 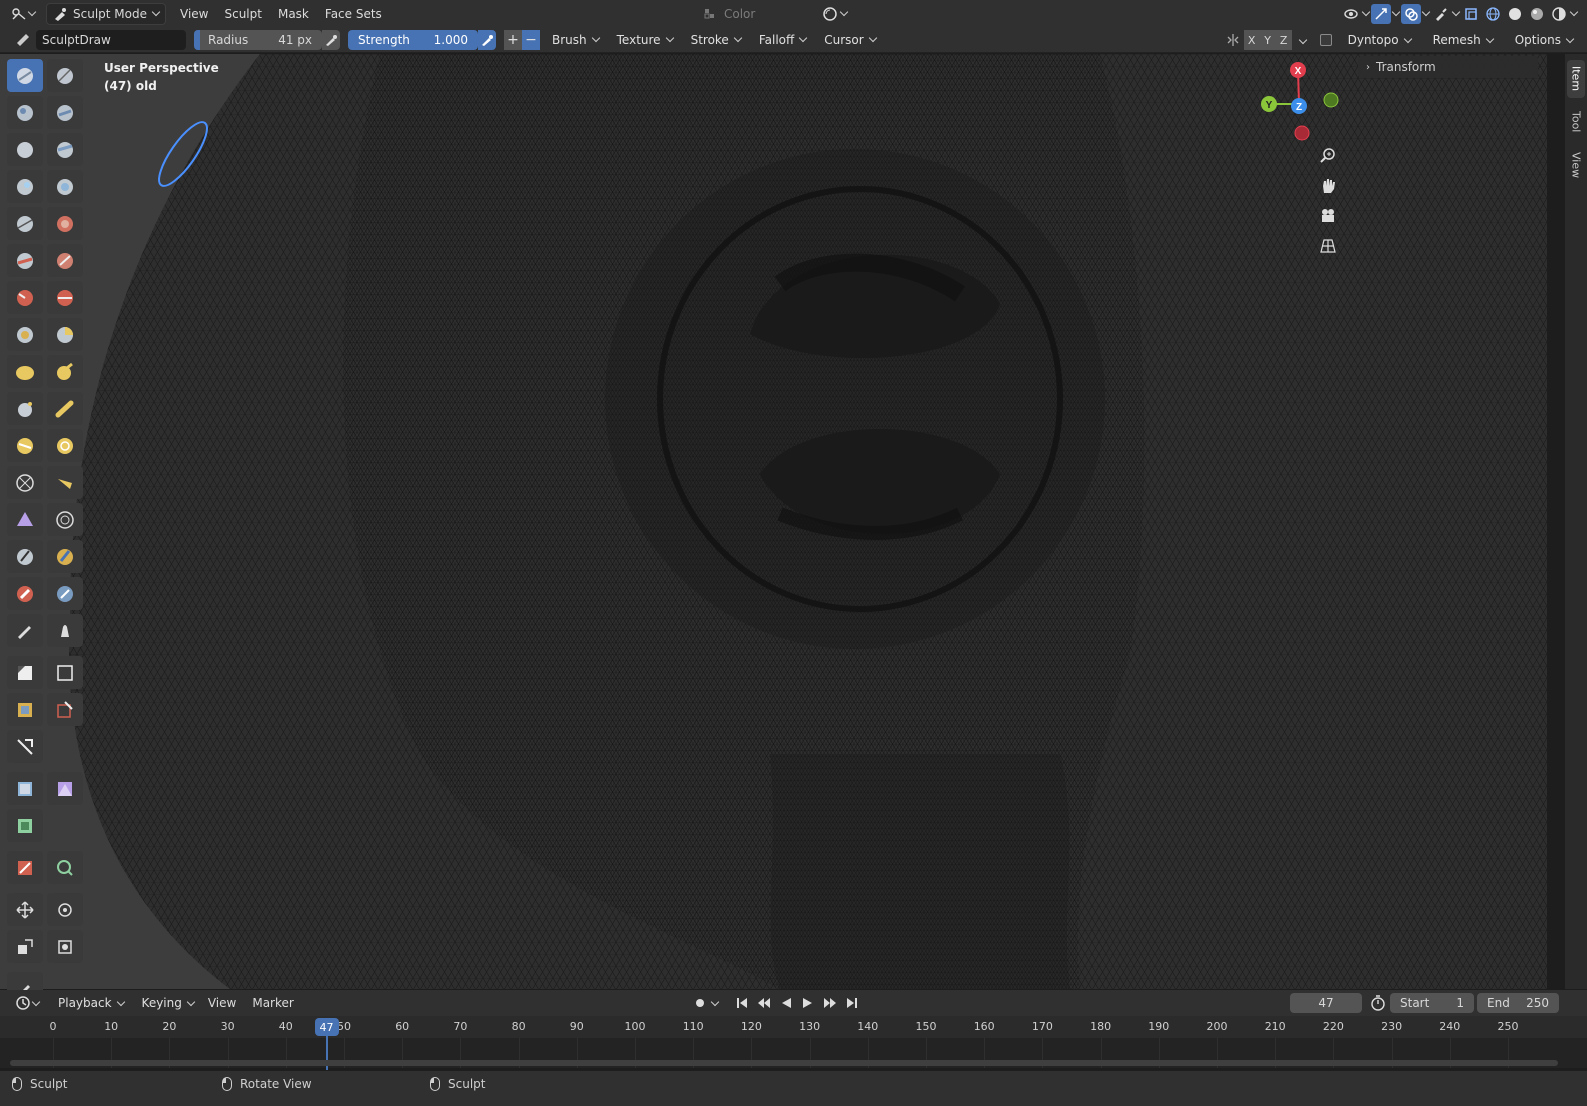 What do you see at coordinates (25, 593) in the screenshot?
I see `multires-displacement-eraser-button` at bounding box center [25, 593].